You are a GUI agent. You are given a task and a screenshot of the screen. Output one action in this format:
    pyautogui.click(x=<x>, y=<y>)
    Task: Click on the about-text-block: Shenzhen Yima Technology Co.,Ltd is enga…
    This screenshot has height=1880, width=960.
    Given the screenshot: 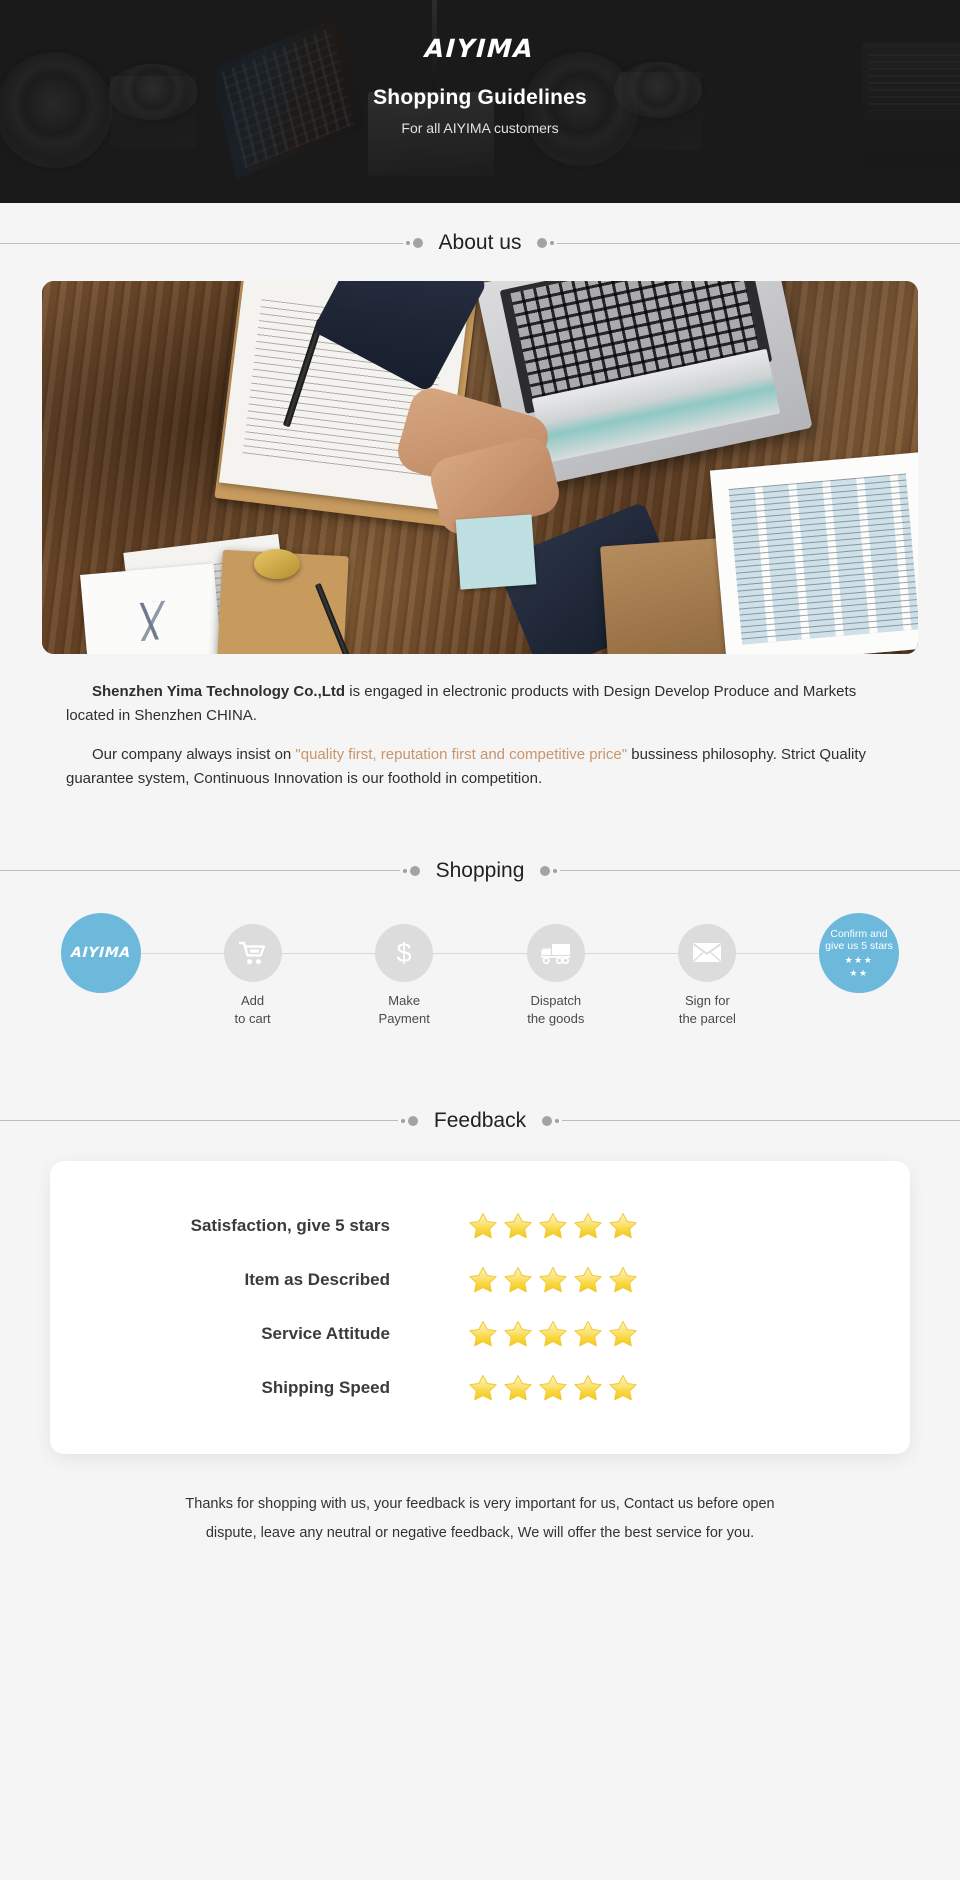 What is the action you would take?
    pyautogui.click(x=480, y=735)
    